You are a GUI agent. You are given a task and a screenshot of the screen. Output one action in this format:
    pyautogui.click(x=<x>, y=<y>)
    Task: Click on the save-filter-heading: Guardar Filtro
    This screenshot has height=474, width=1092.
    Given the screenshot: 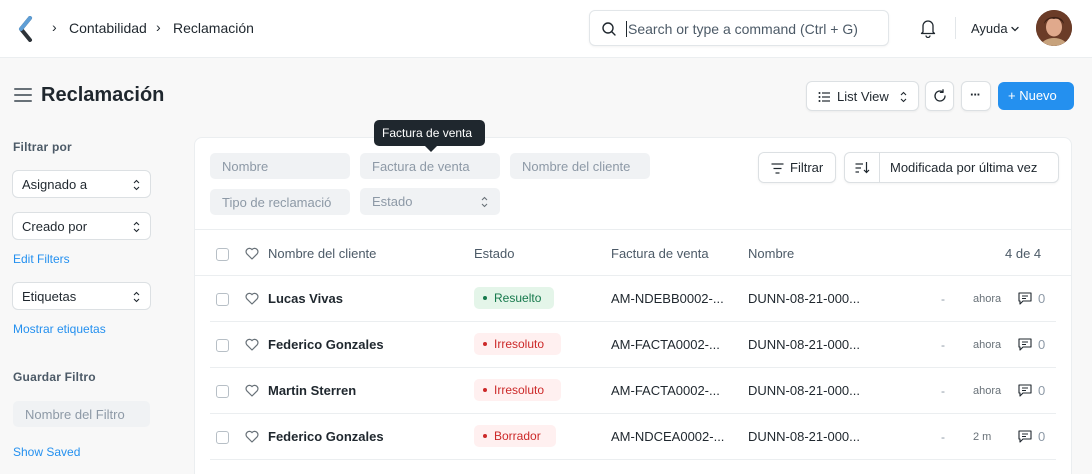 What is the action you would take?
    pyautogui.click(x=54, y=377)
    